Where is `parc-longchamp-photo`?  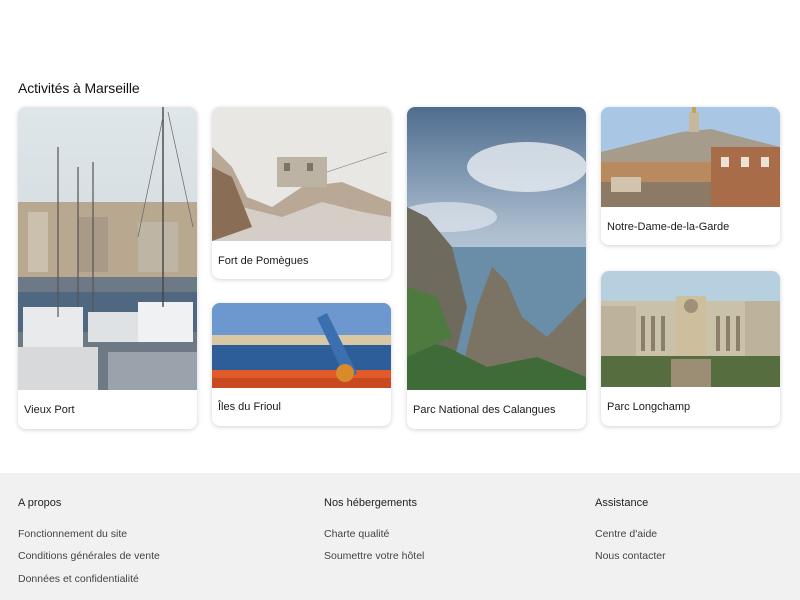
parc-longchamp-photo is located at coordinates (690, 329).